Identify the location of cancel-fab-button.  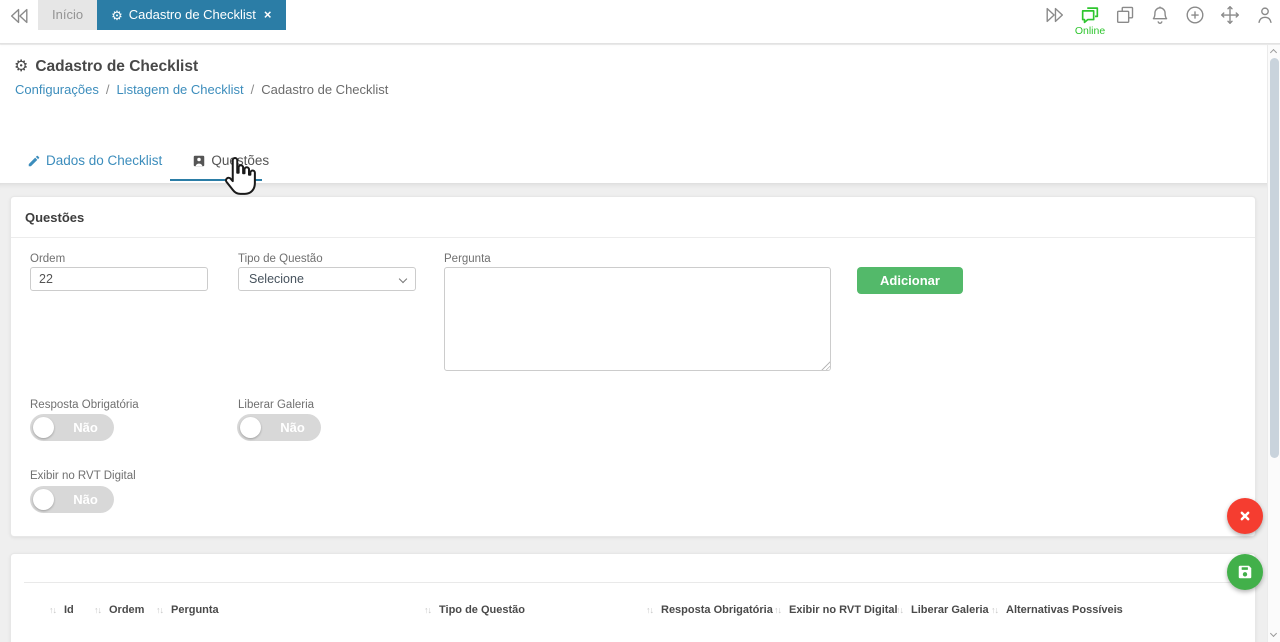
(1245, 516).